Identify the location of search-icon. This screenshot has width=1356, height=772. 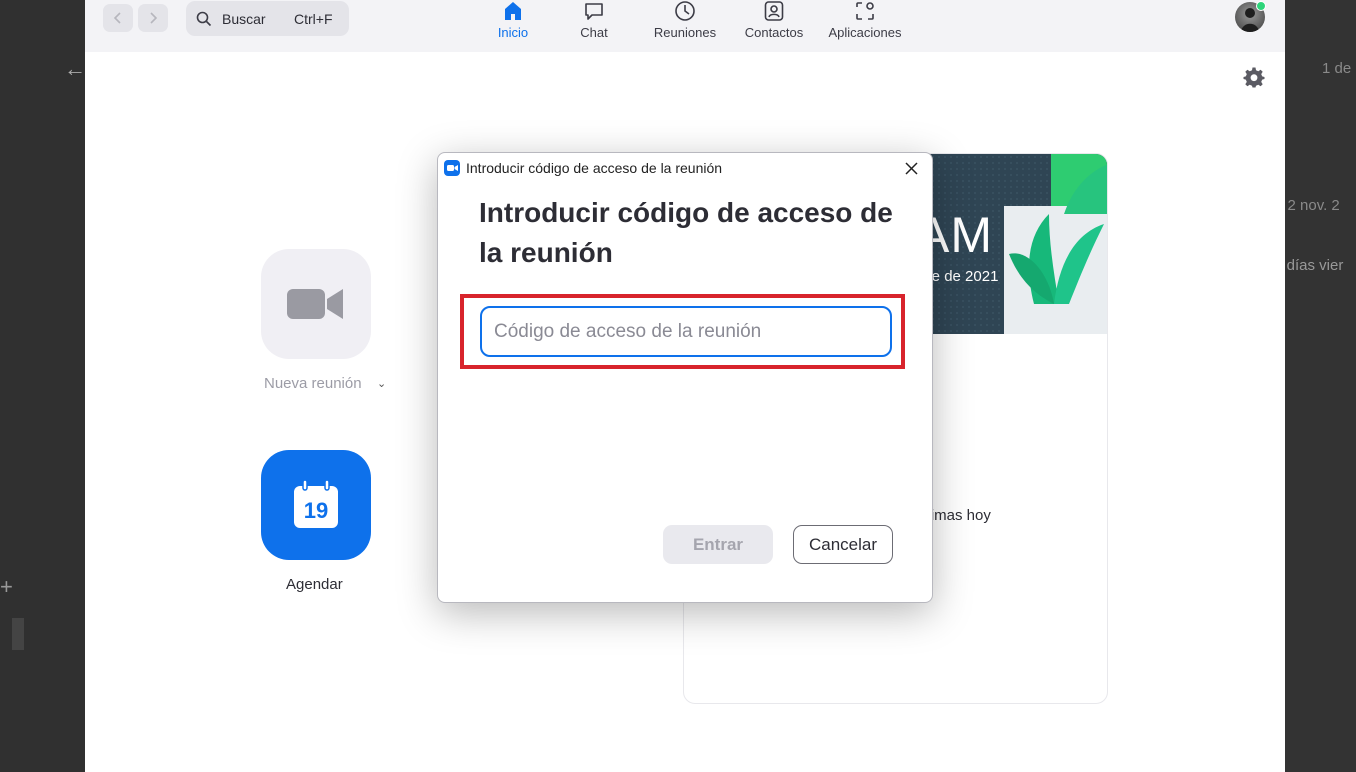
(204, 19).